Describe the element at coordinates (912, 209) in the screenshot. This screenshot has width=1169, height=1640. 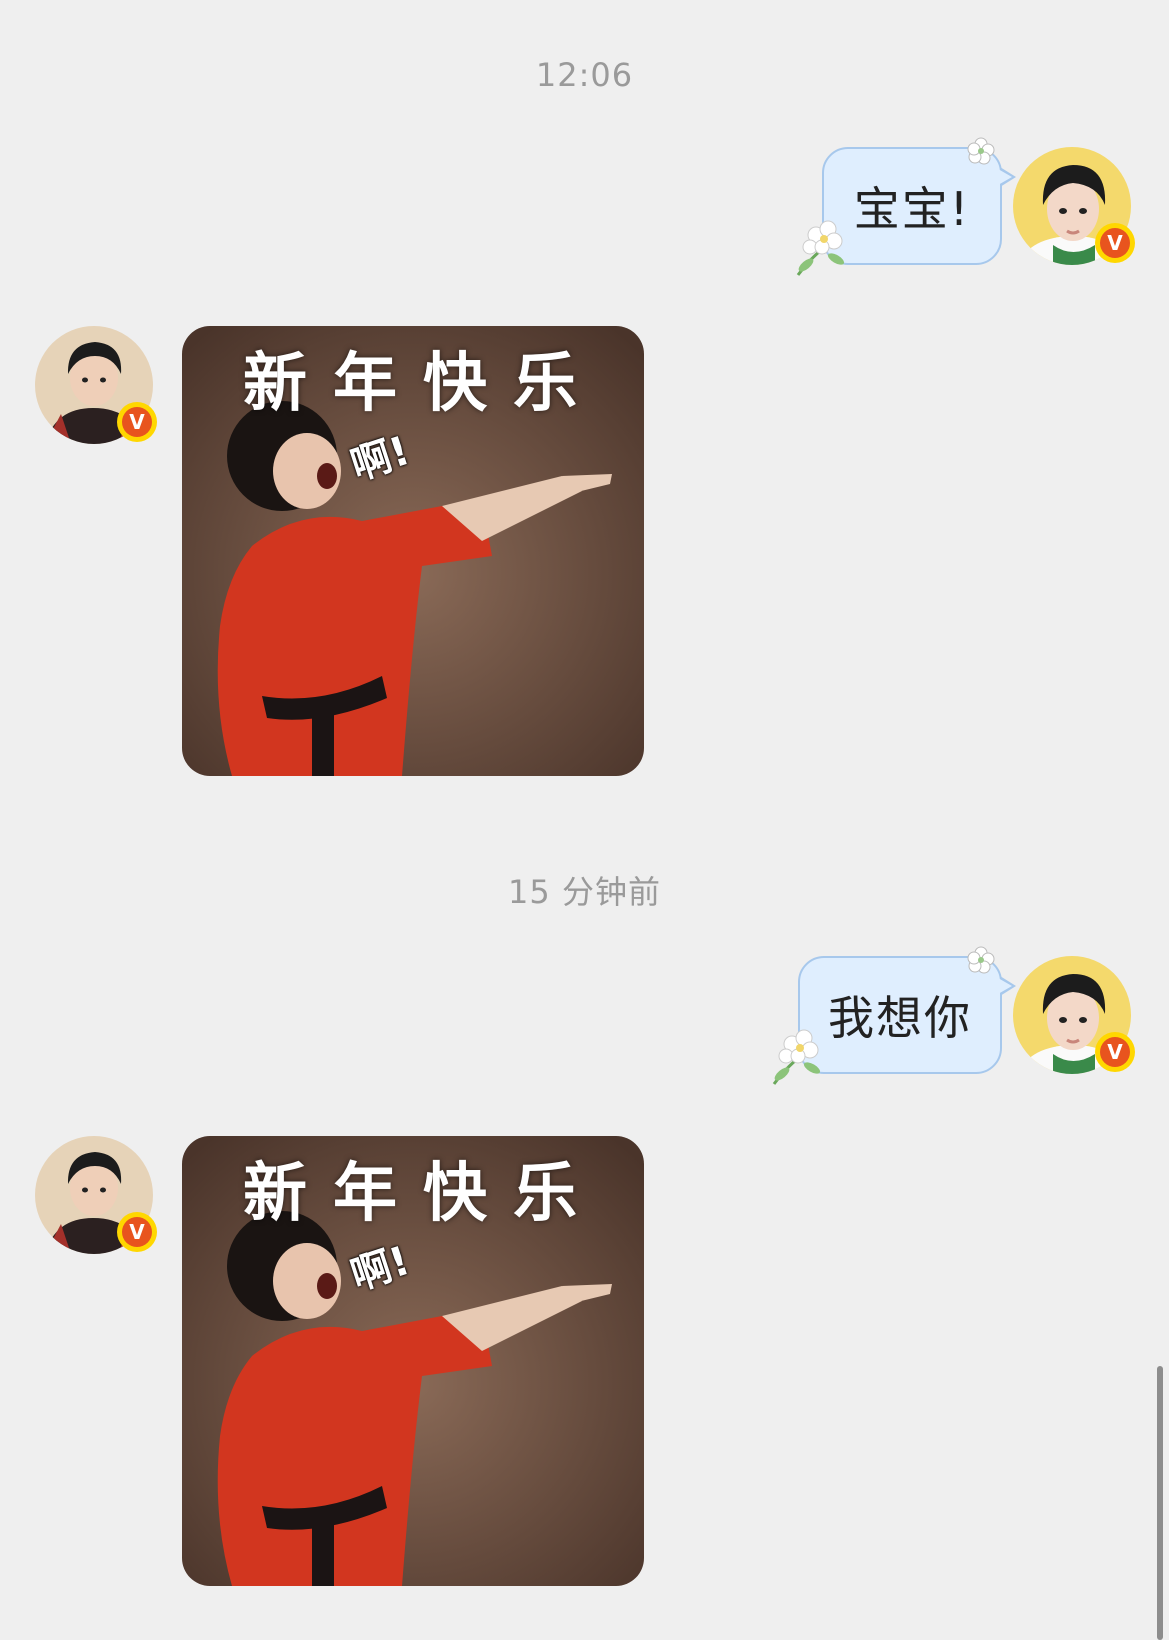
I see `message-text: 宝宝!` at that location.